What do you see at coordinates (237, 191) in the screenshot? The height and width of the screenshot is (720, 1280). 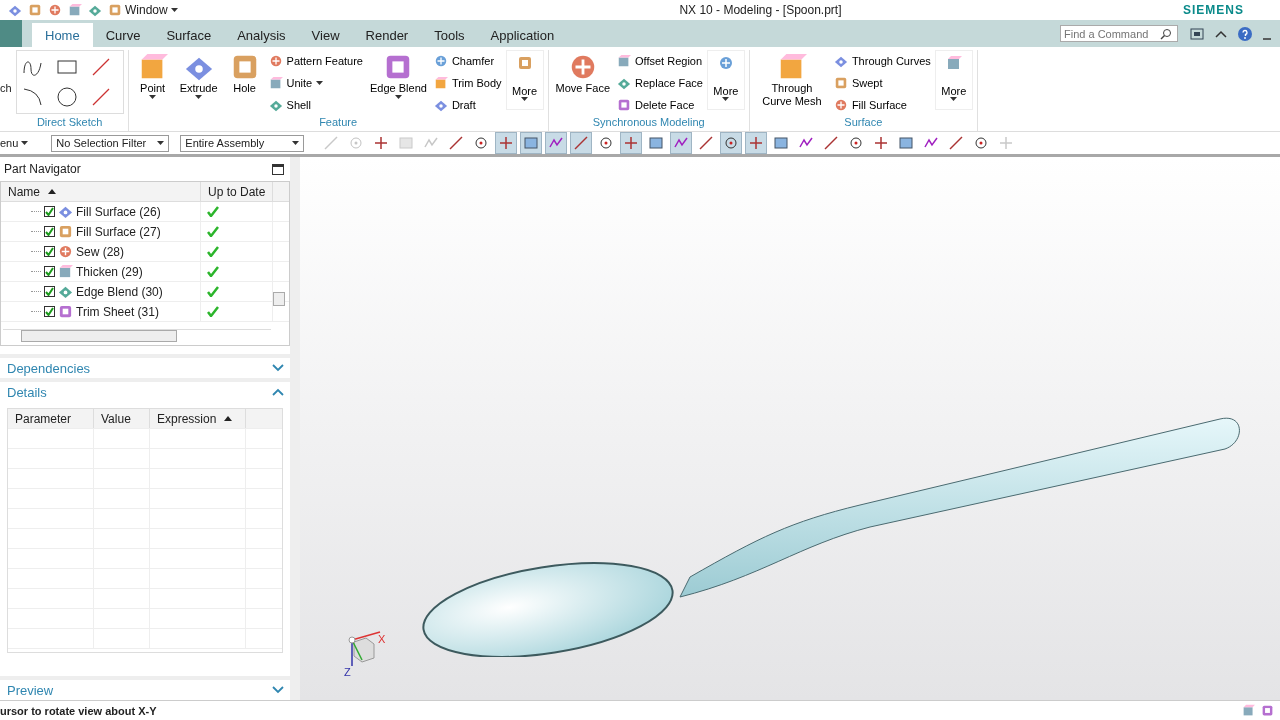 I see `column-header: Up to Date` at bounding box center [237, 191].